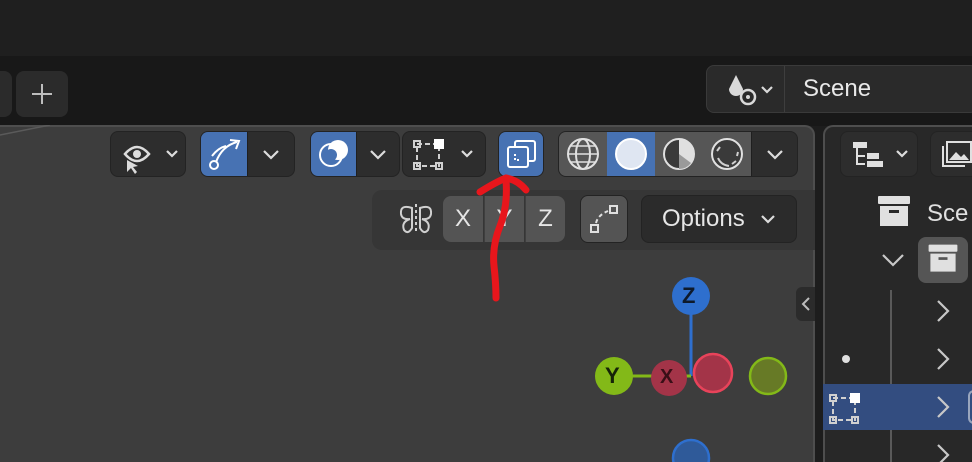  I want to click on overlay-dropdown, so click(377, 154).